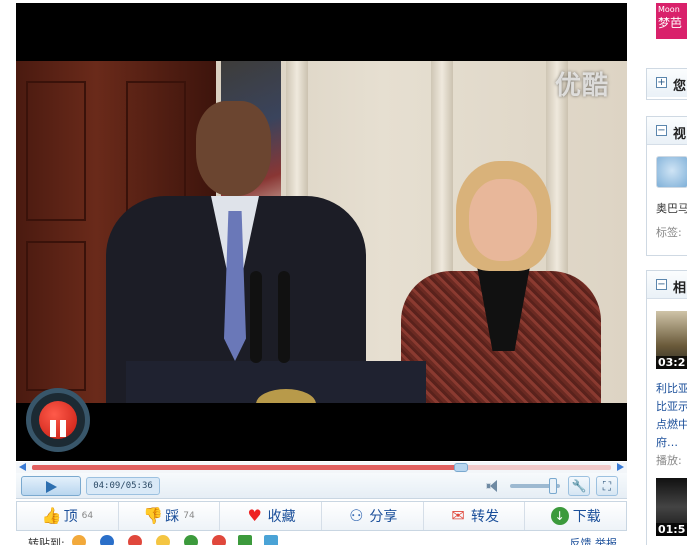  I want to click on ad-text: 梦芭, so click(670, 23).